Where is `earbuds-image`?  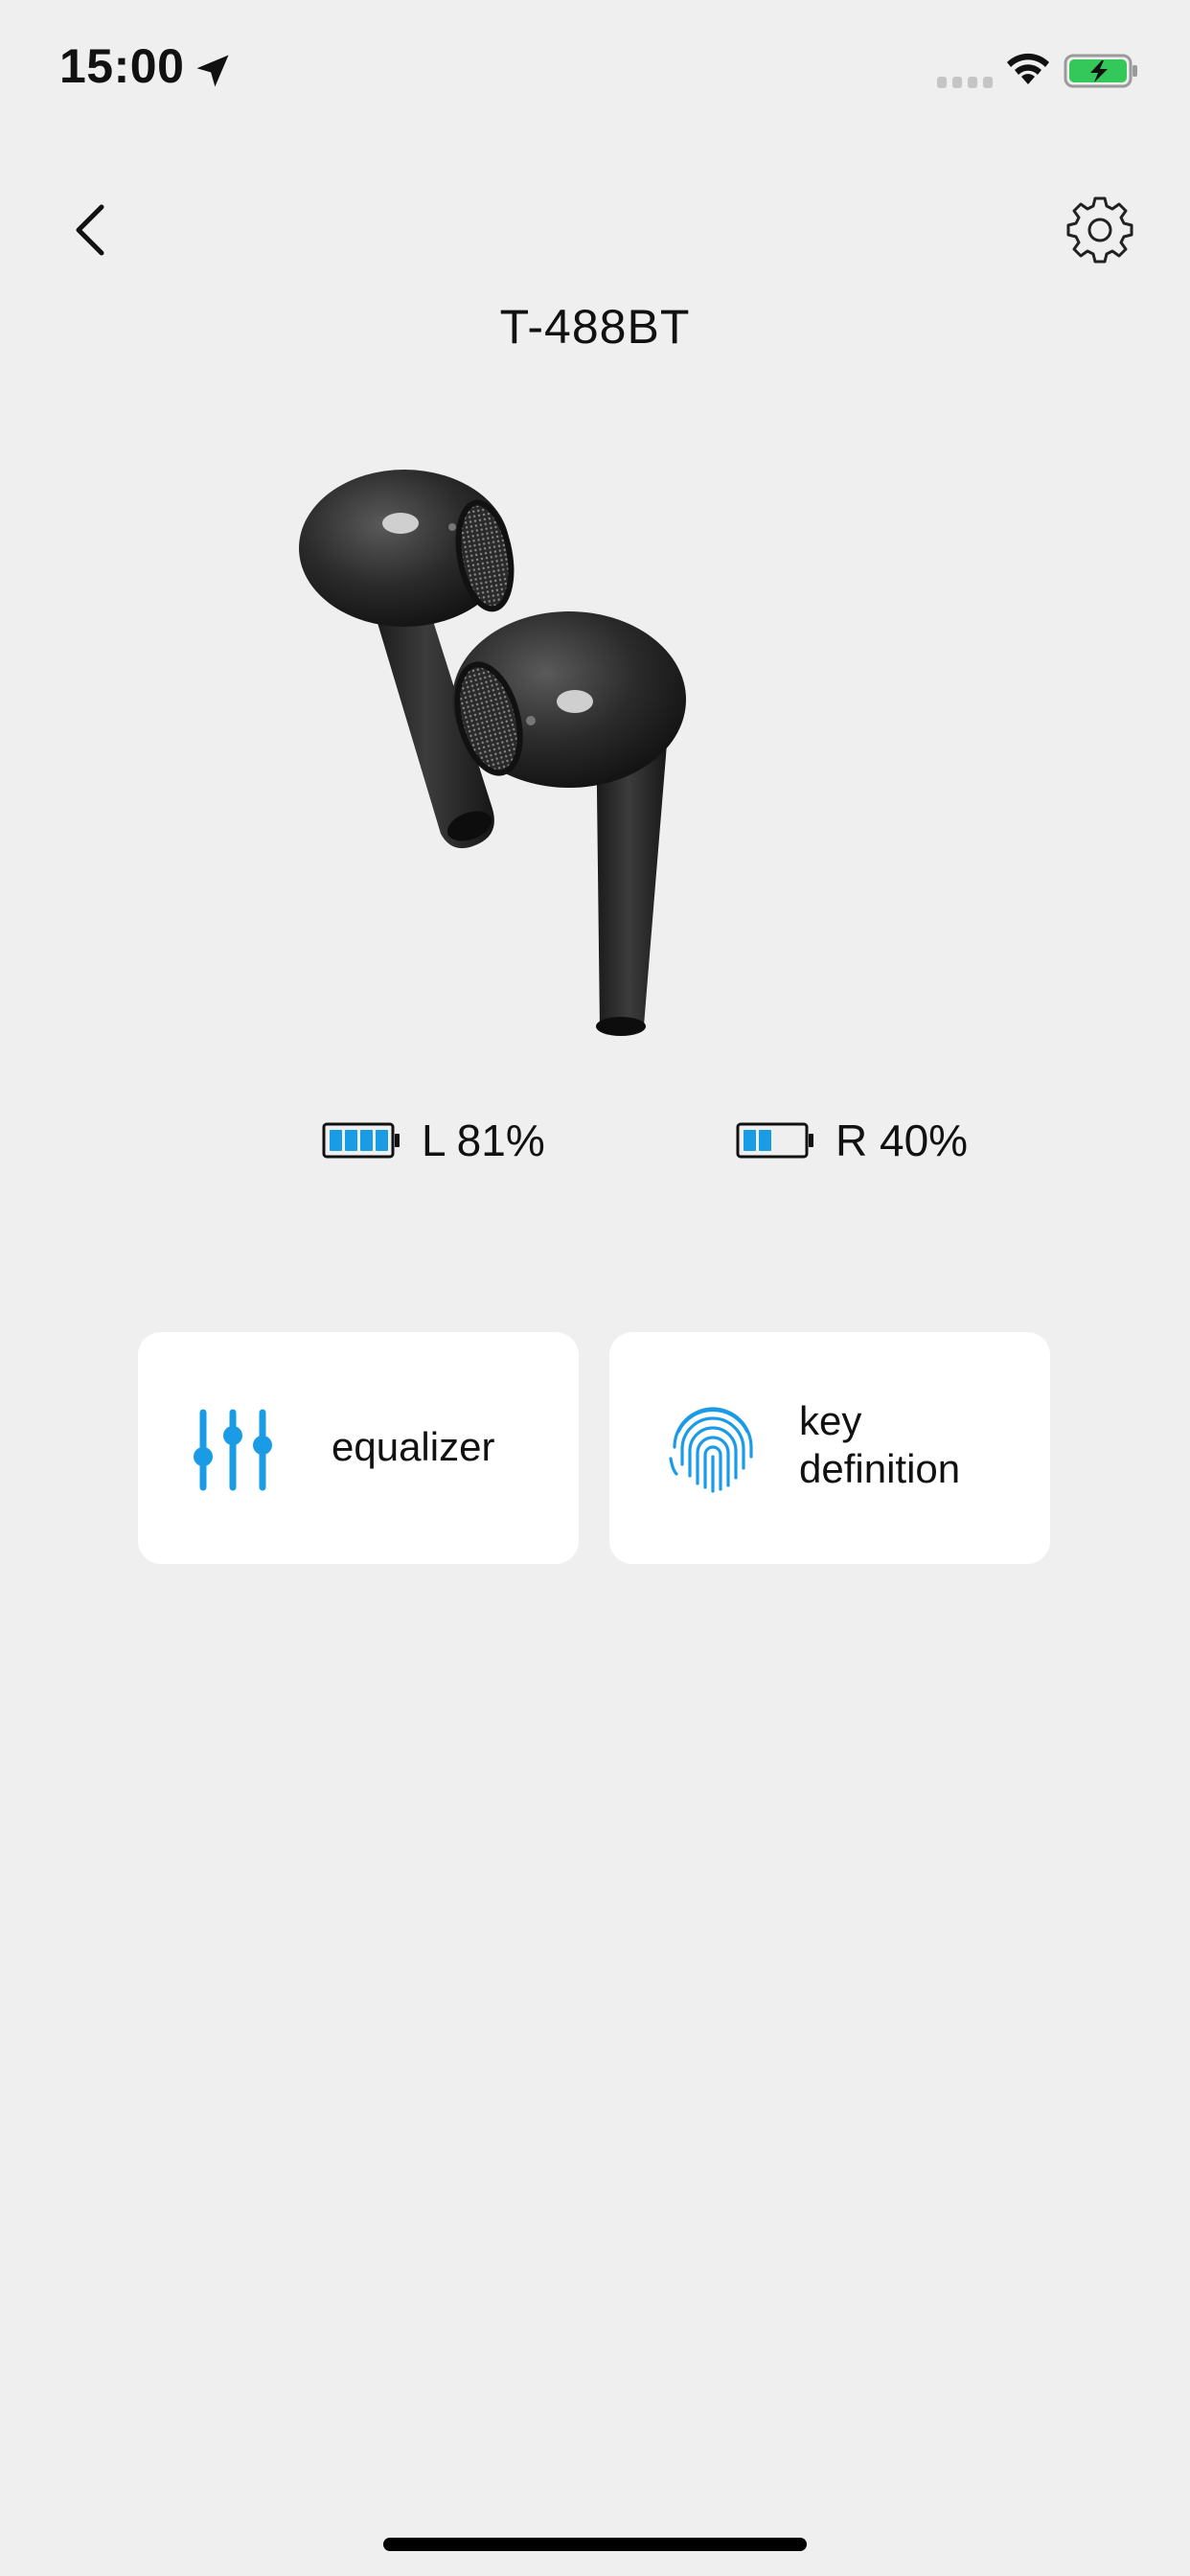 earbuds-image is located at coordinates (493, 753).